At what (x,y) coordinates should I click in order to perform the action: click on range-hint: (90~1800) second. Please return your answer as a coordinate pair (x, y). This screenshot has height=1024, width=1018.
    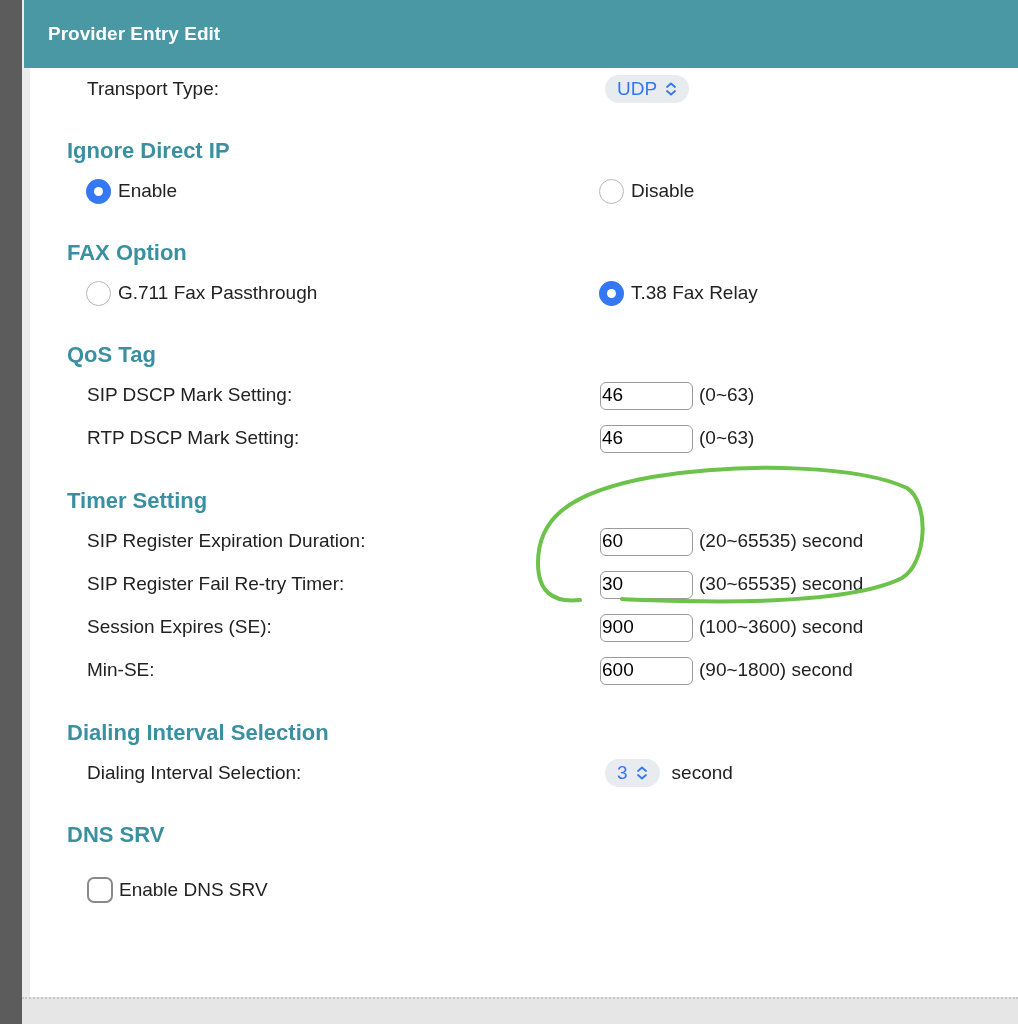
    Looking at the image, I should click on (776, 670).